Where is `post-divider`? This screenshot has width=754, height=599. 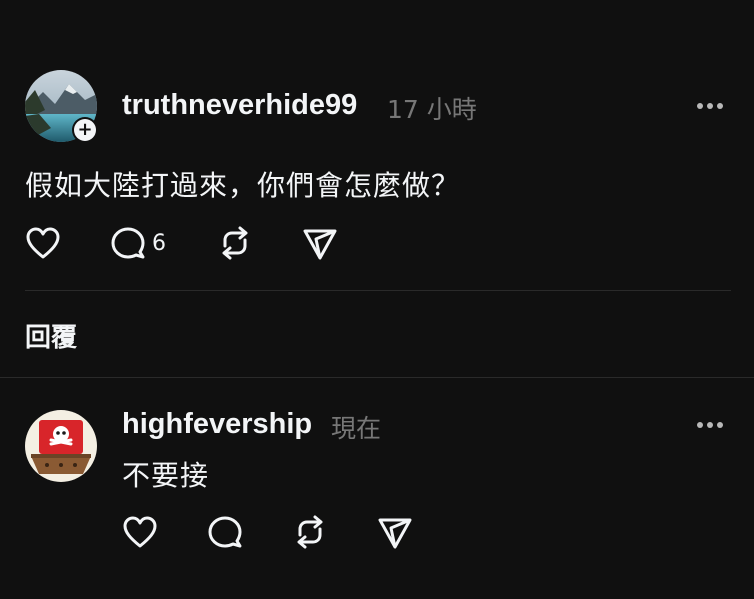 post-divider is located at coordinates (378, 290).